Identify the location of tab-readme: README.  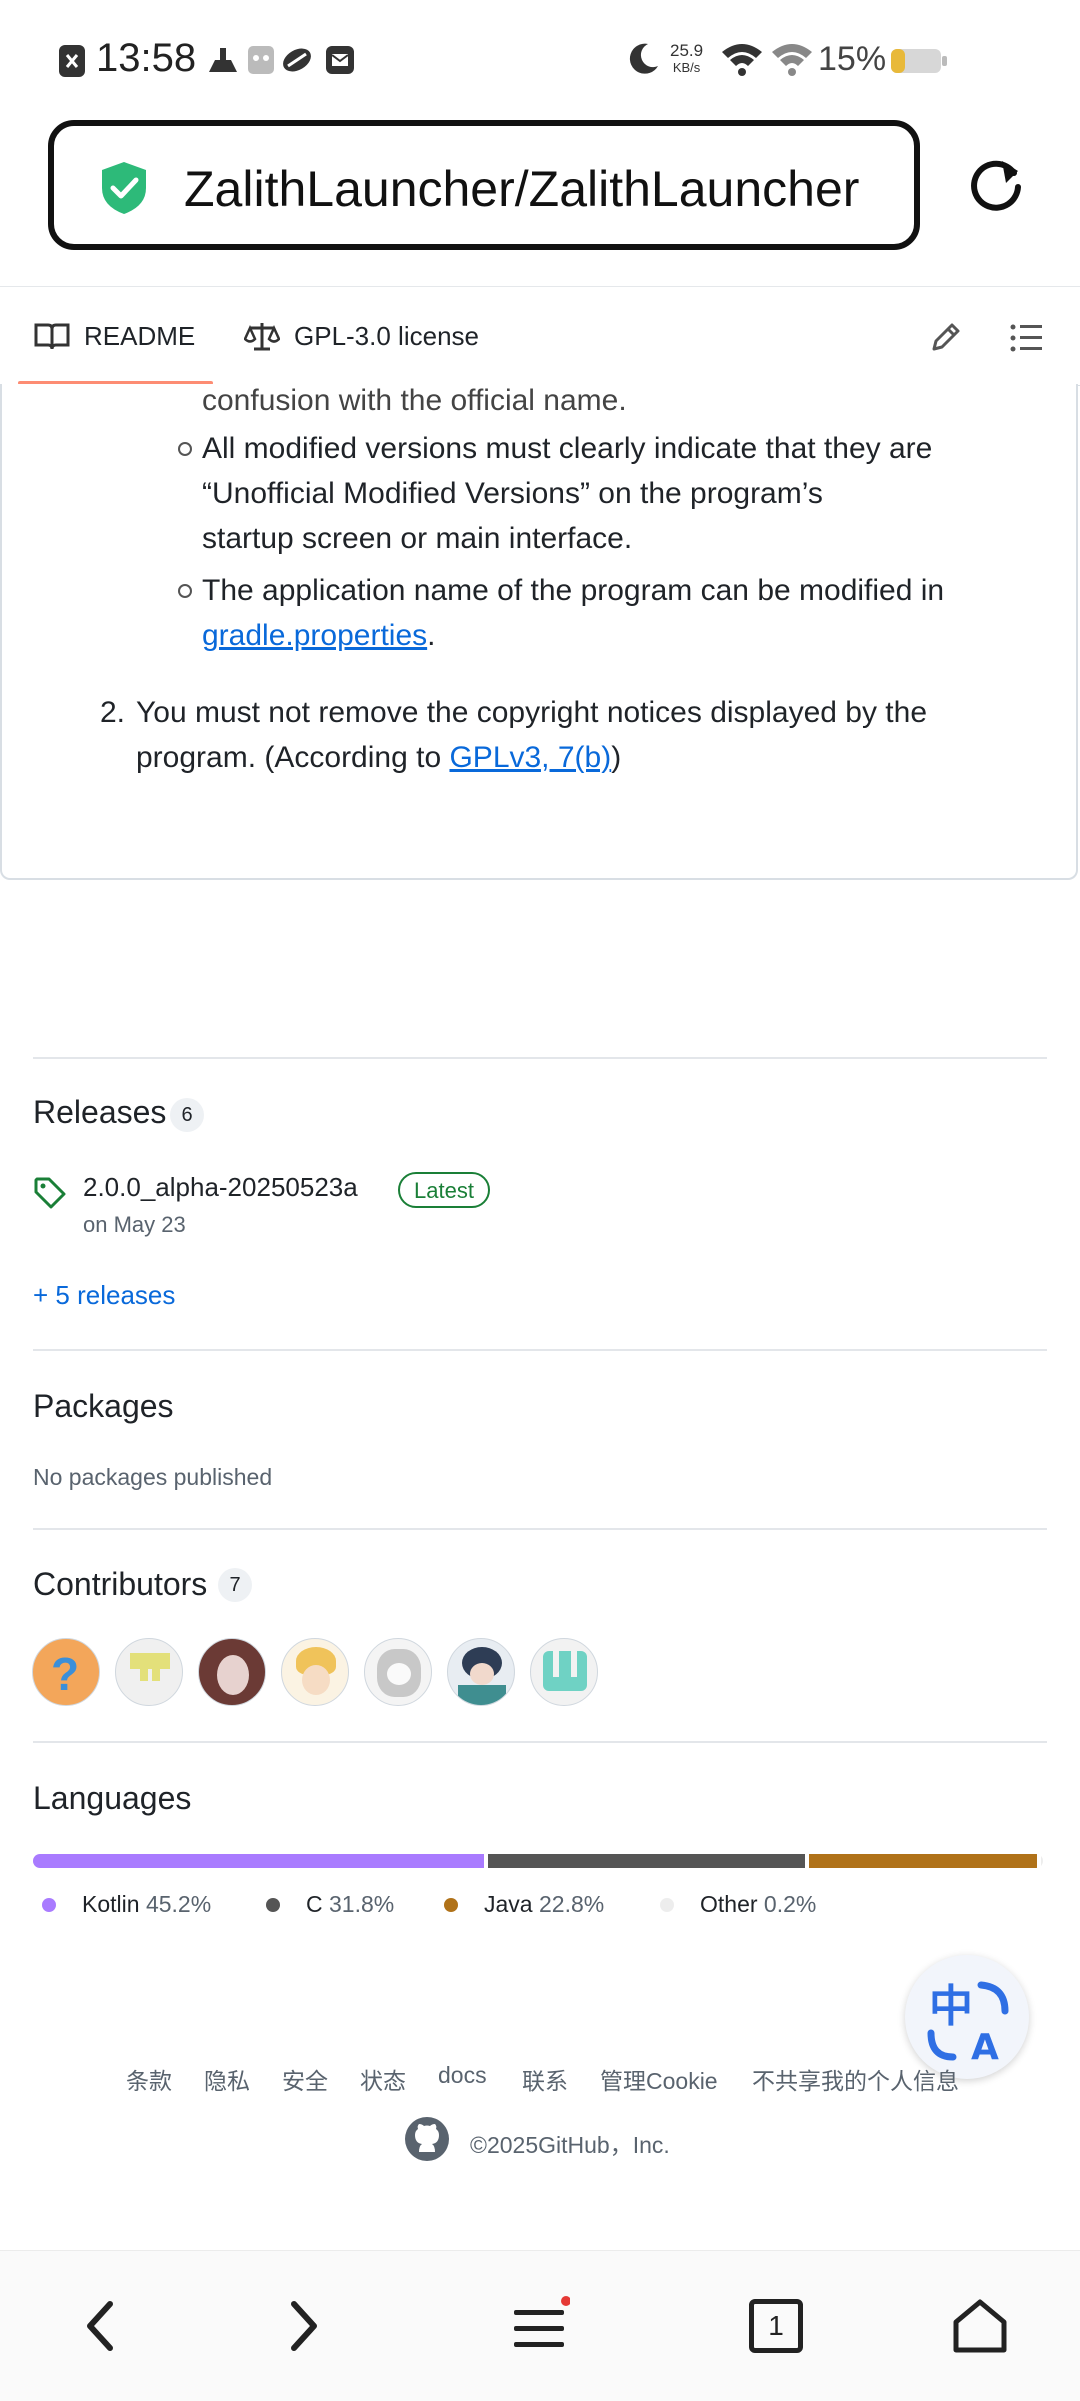
(114, 336).